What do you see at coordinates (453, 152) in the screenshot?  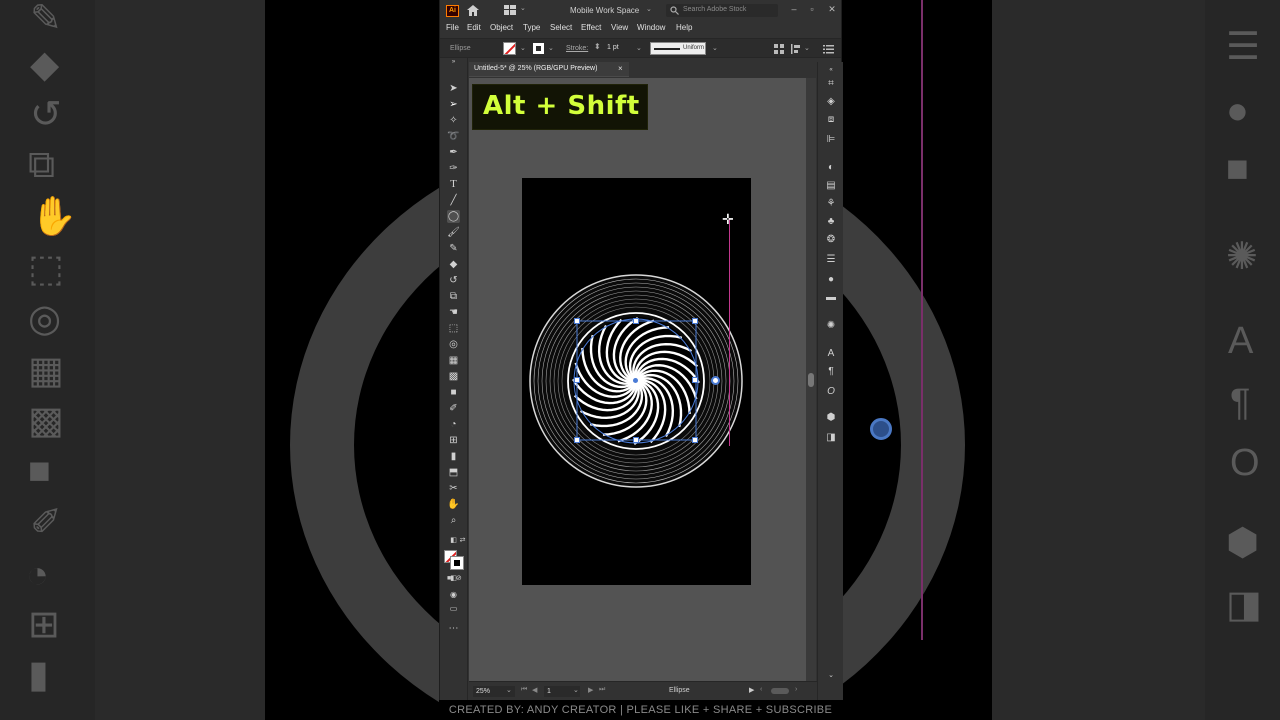 I see `pen-tool-icon: ✒` at bounding box center [453, 152].